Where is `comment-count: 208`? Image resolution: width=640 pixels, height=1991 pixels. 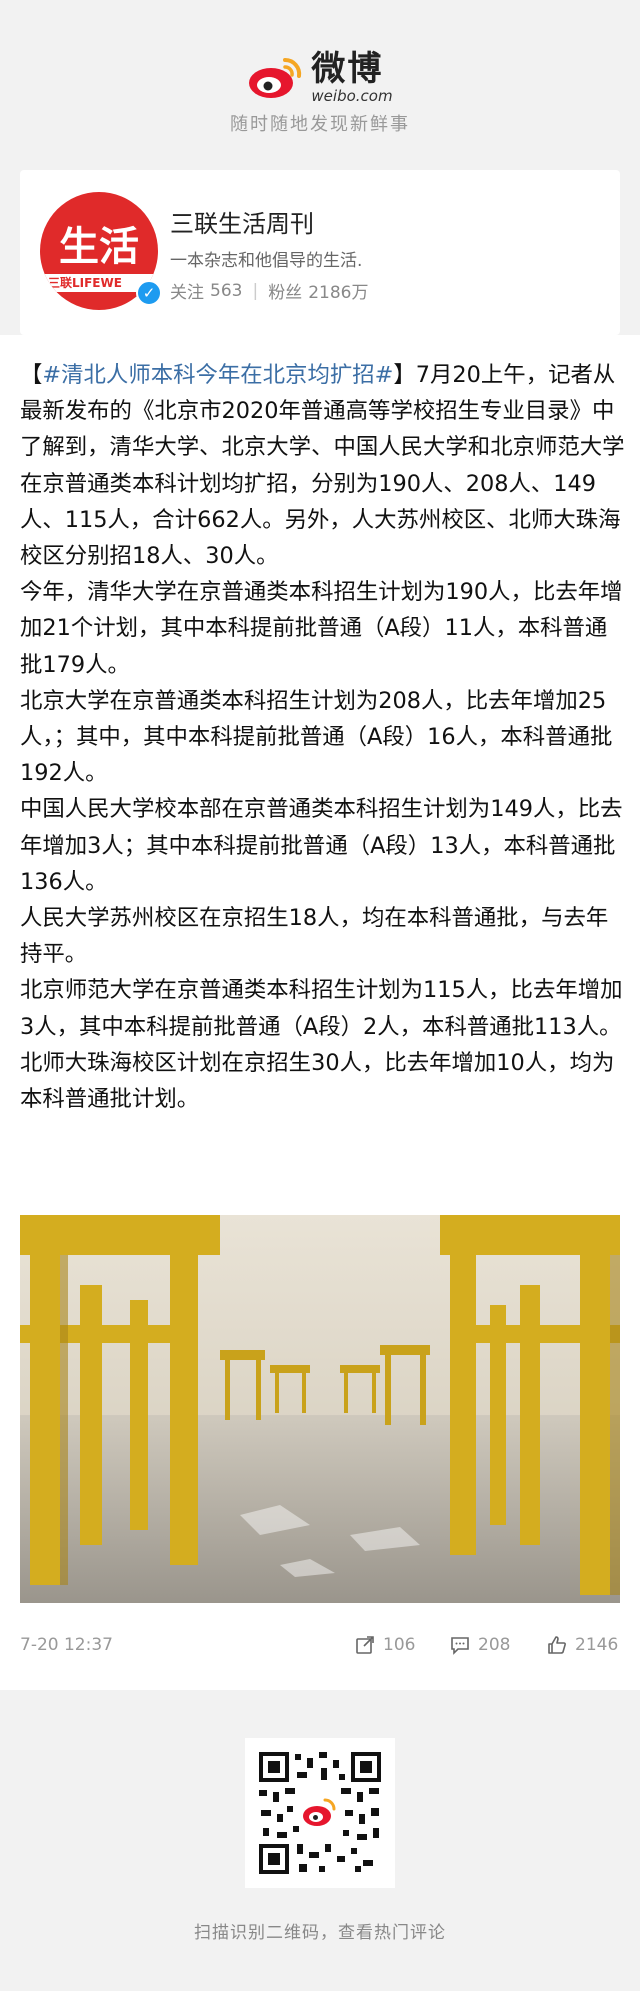
comment-count: 208 is located at coordinates (494, 1645).